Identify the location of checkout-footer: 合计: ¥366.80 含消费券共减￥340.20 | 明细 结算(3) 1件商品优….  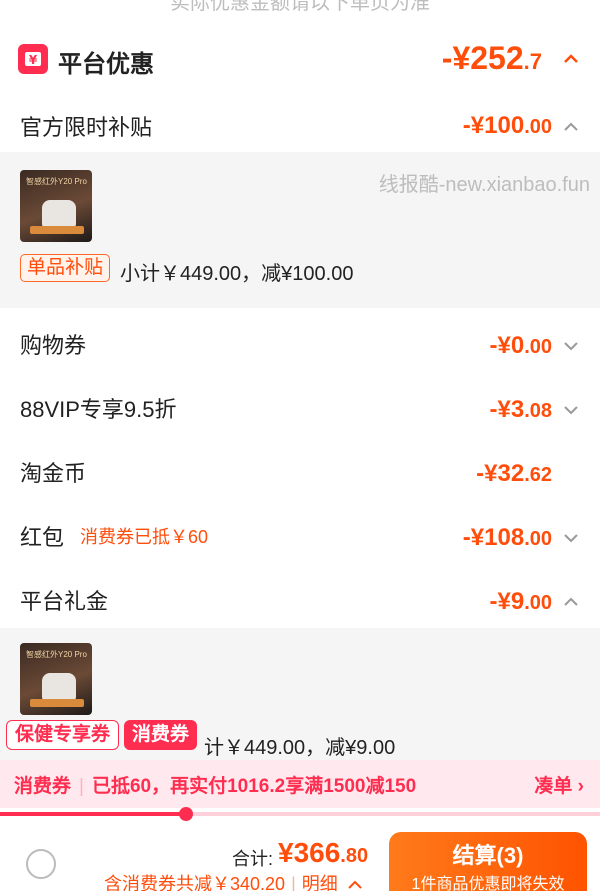
(300, 856).